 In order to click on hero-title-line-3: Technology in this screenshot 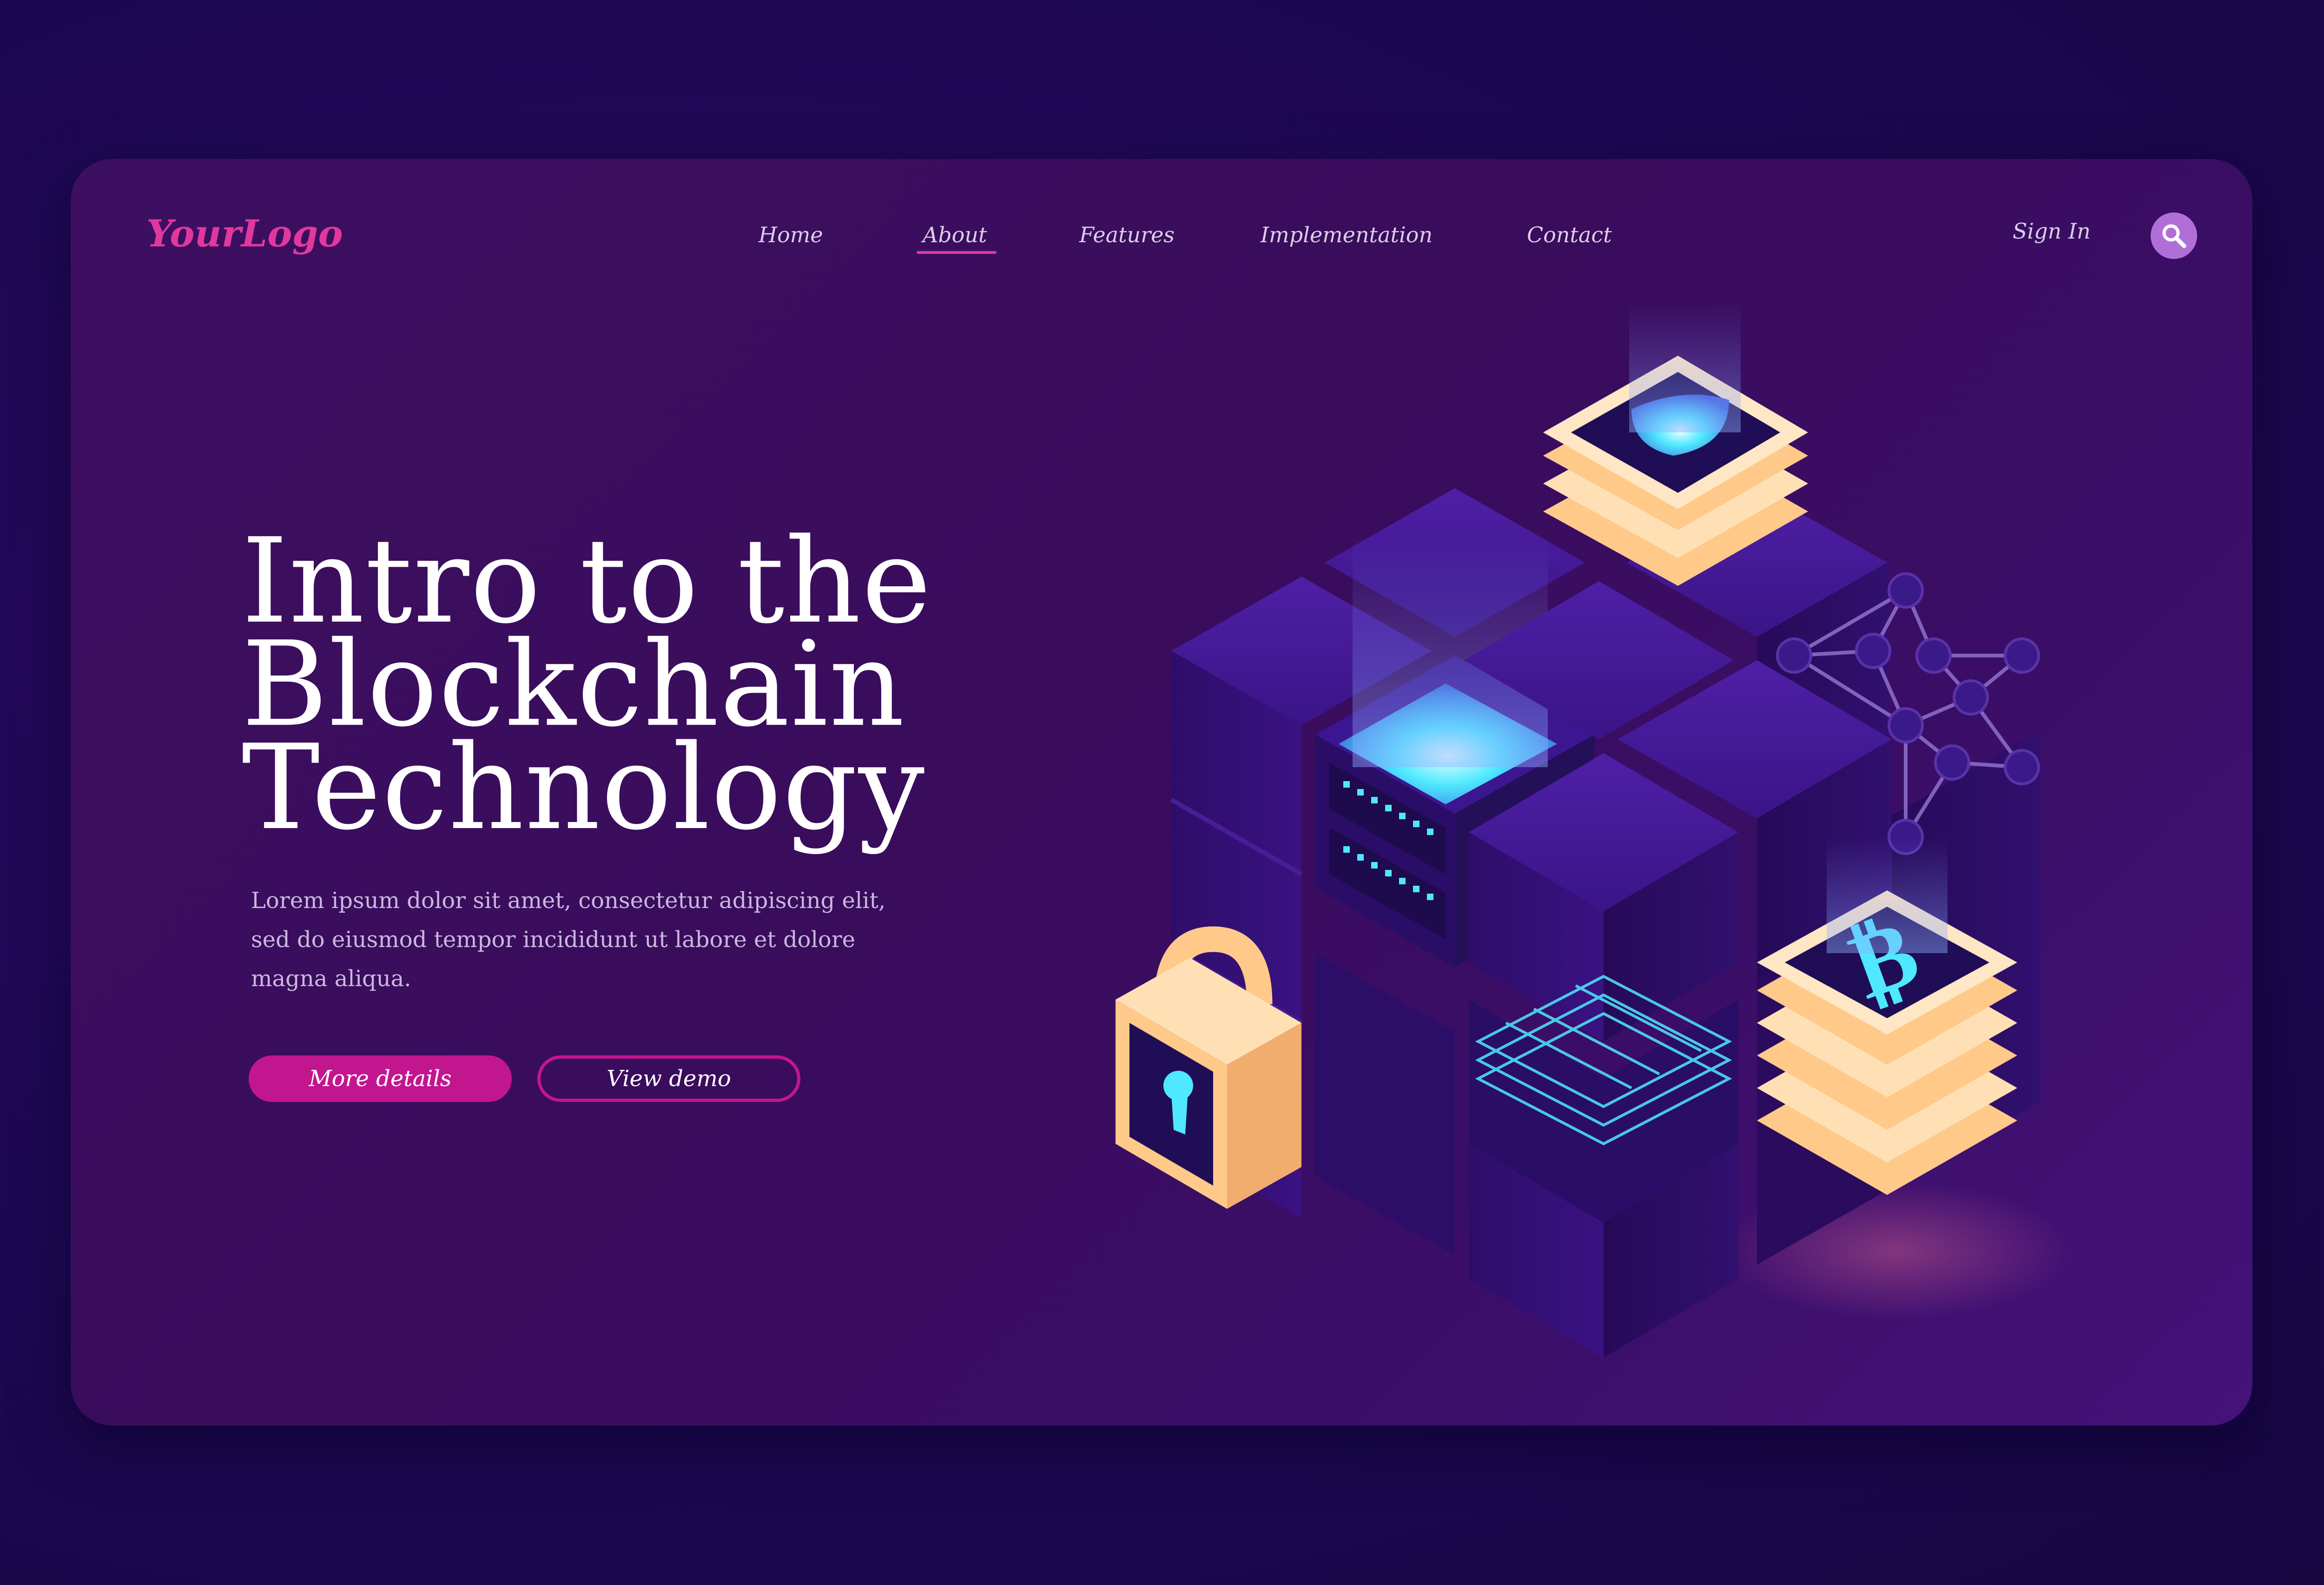, I will do `click(584, 788)`.